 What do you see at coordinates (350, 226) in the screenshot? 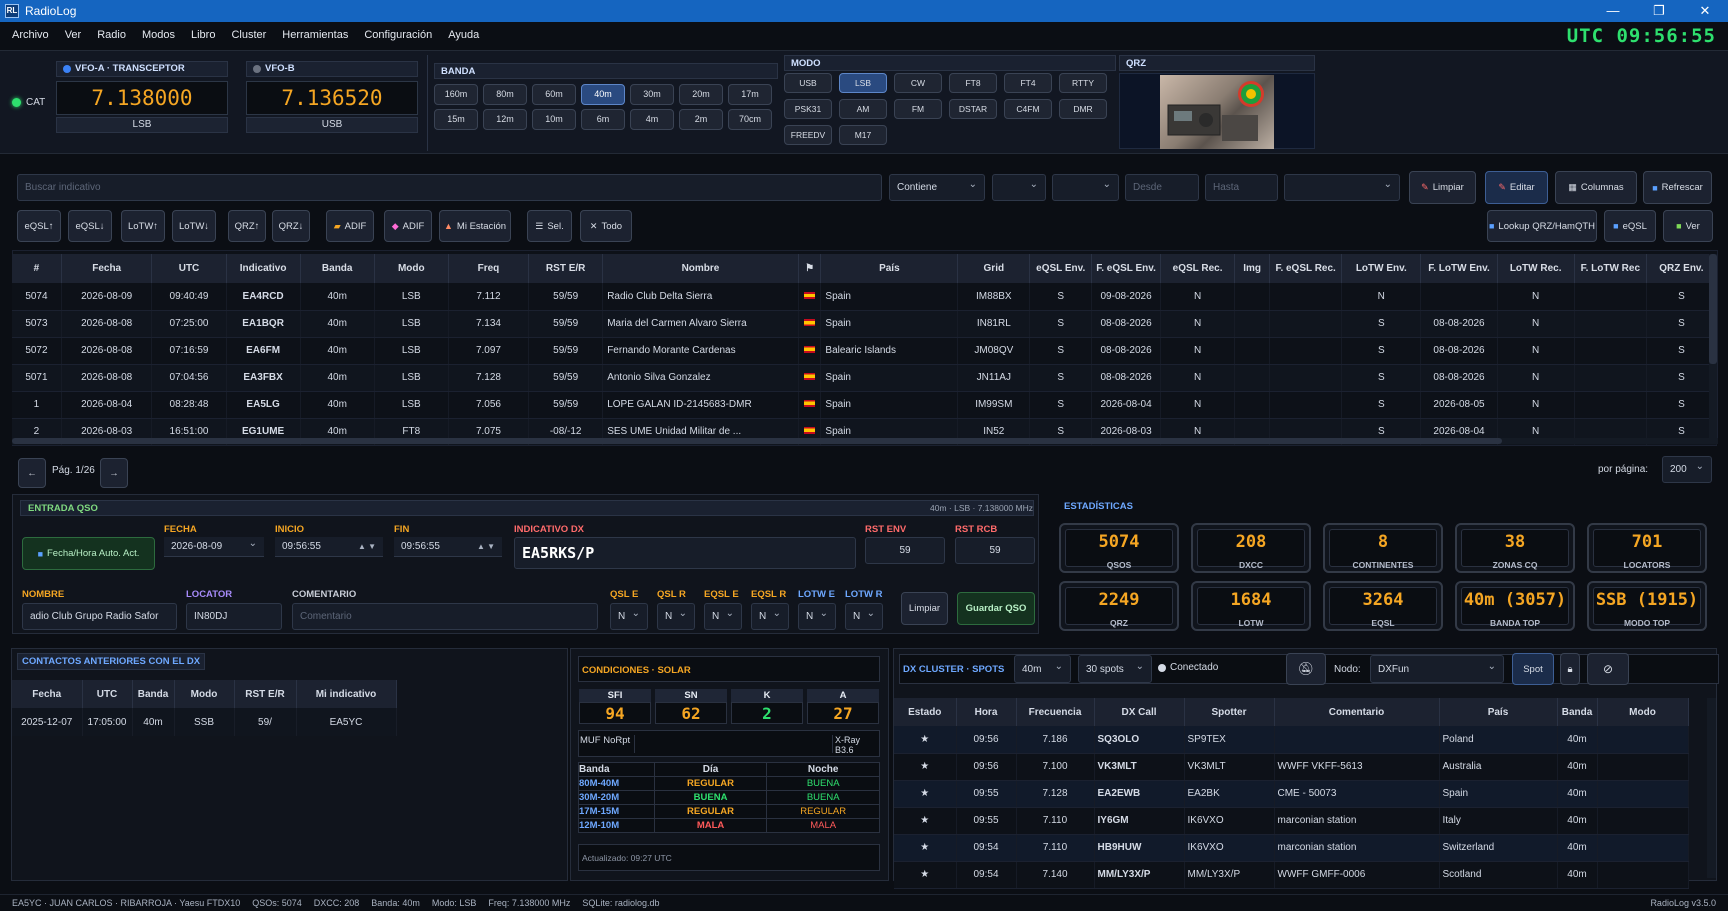
I see `adif-import-button: ▰ ADIF` at bounding box center [350, 226].